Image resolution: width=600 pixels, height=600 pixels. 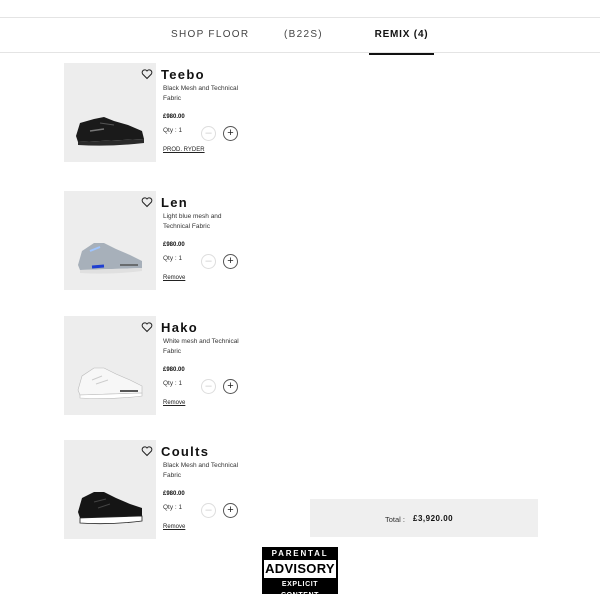 I want to click on product-name: Teebo, so click(x=183, y=74).